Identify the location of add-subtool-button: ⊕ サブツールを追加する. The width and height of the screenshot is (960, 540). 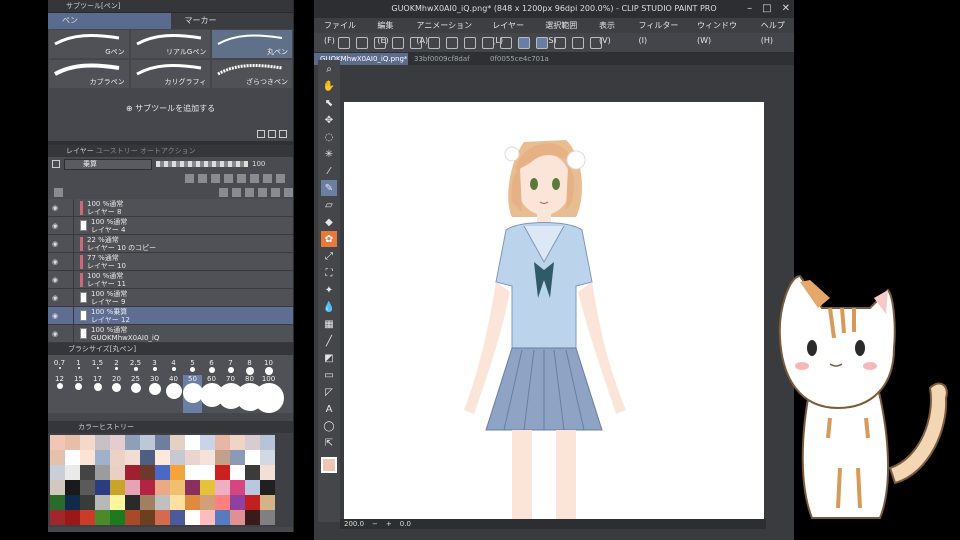
(170, 108).